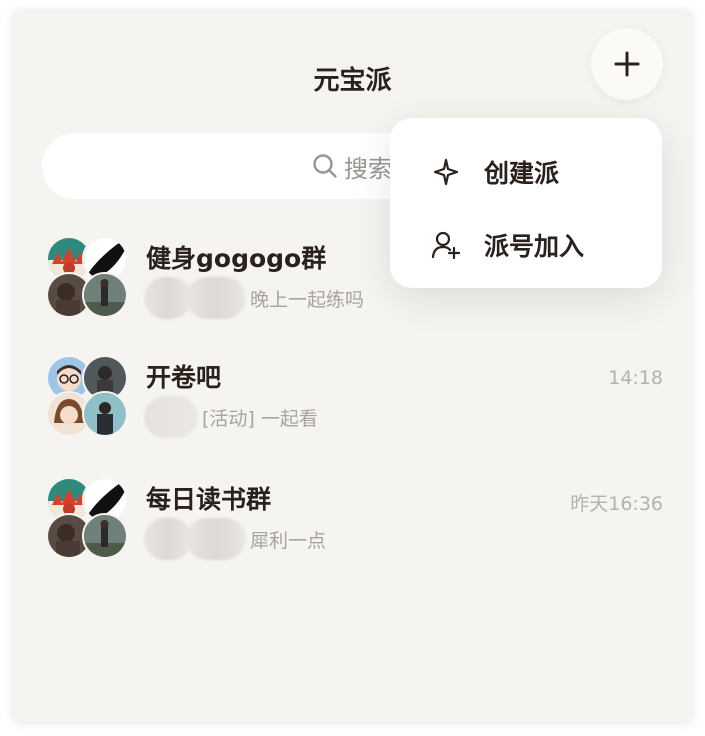 The height and width of the screenshot is (736, 705). What do you see at coordinates (446, 245) in the screenshot?
I see `user-add-icon` at bounding box center [446, 245].